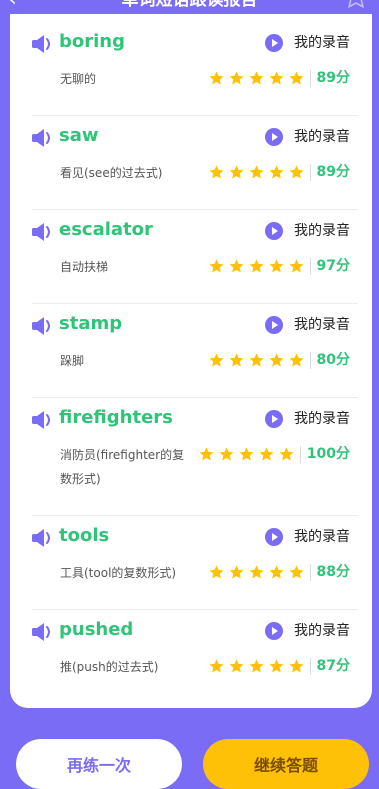 The width and height of the screenshot is (379, 789). I want to click on score-row: 89分, so click(279, 78).